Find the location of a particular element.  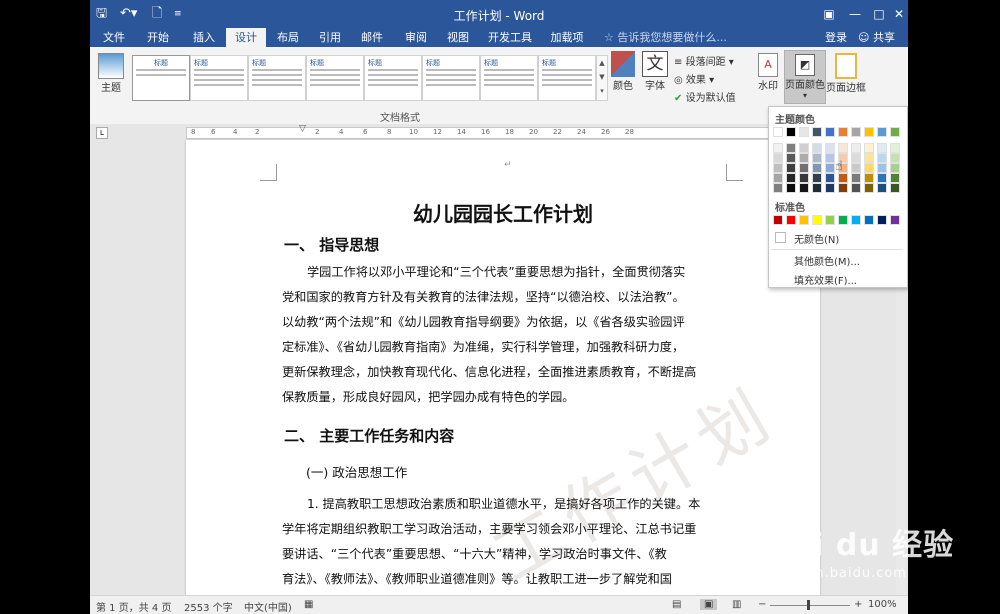

page-color-button: ◩ 页面颜色 ▾ is located at coordinates (805, 77).